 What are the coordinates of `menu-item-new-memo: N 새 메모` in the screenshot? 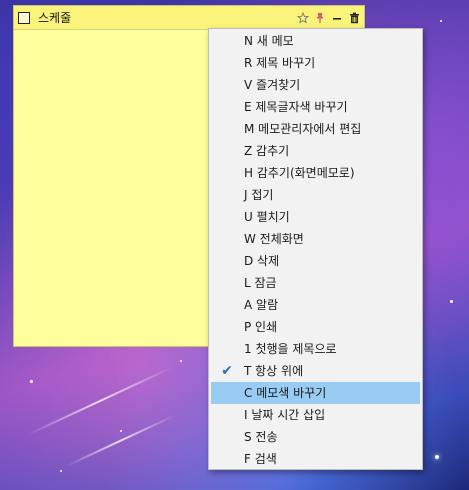 It's located at (315, 41).